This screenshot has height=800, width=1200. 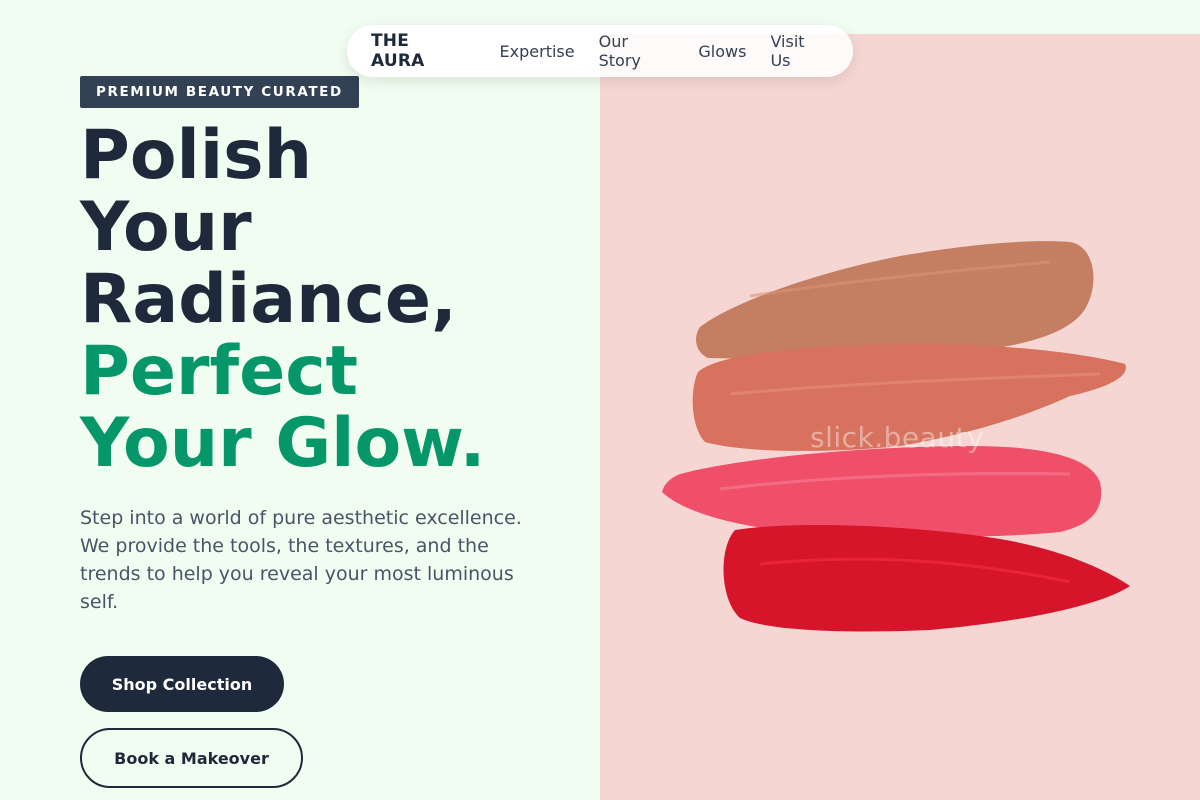 What do you see at coordinates (897, 437) in the screenshot?
I see `image-watermark: slick.beauty` at bounding box center [897, 437].